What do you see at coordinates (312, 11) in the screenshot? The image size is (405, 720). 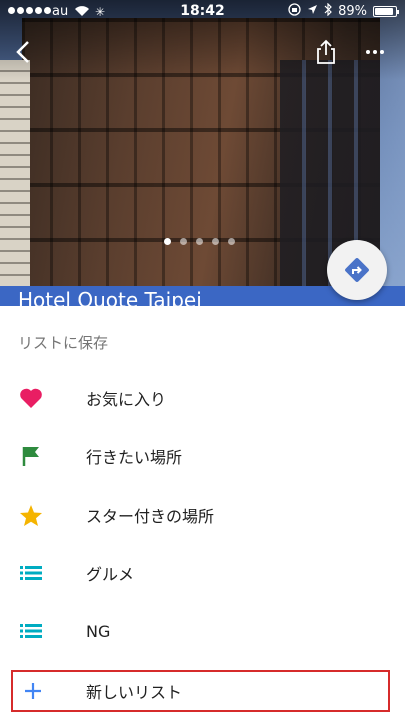 I see `location-arrow-icon` at bounding box center [312, 11].